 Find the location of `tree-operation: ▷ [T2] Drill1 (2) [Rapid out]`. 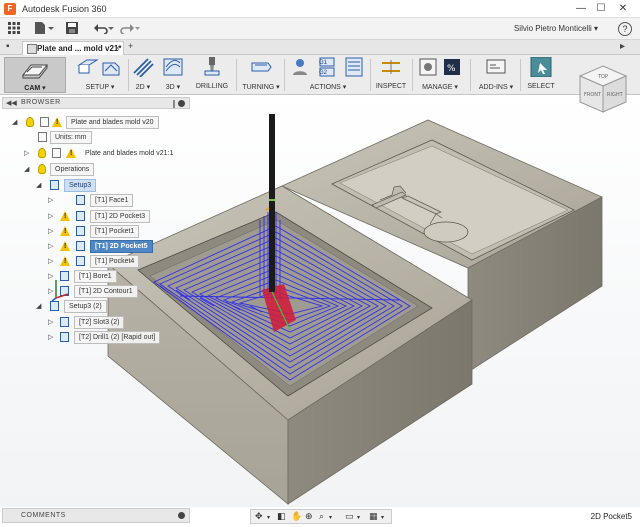

tree-operation: ▷ [T2] Drill1 (2) [Rapid out] is located at coordinates (118, 337).